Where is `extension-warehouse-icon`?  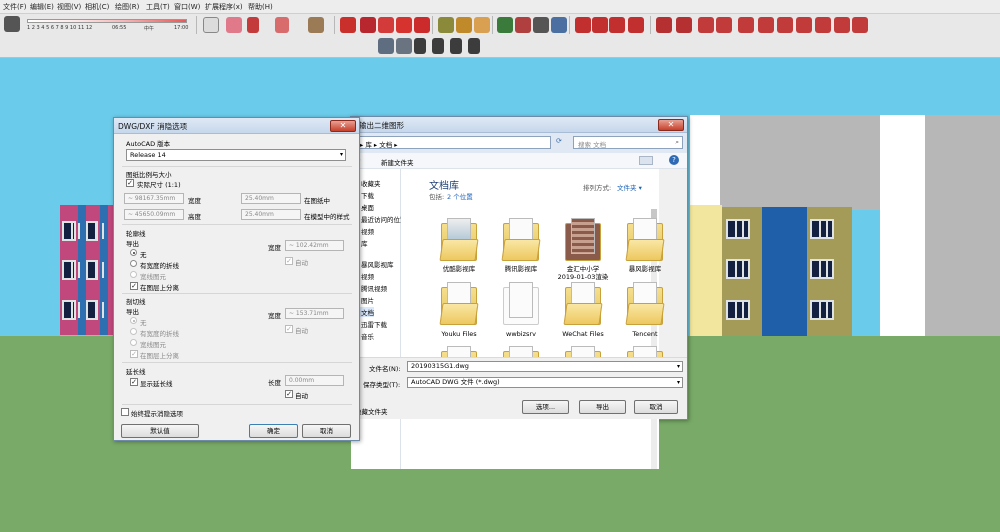
extension-warehouse-icon is located at coordinates (636, 25).